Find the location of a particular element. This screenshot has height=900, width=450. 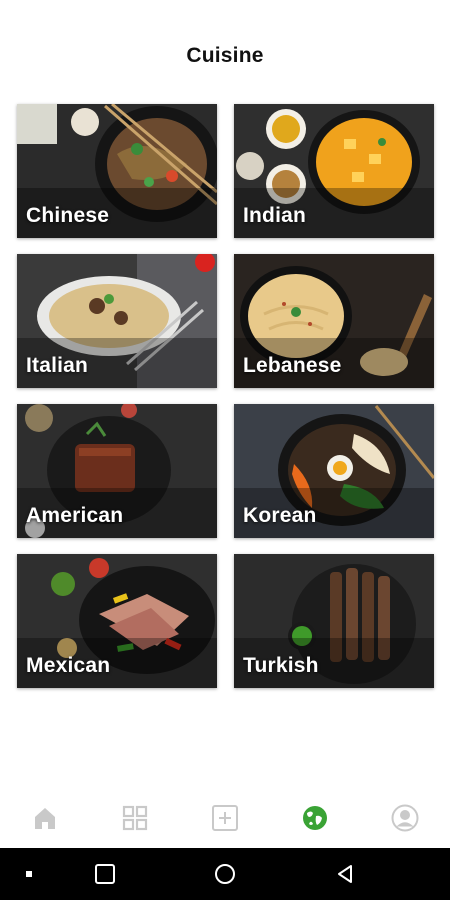

bottom-tab-bar is located at coordinates (225, 818).